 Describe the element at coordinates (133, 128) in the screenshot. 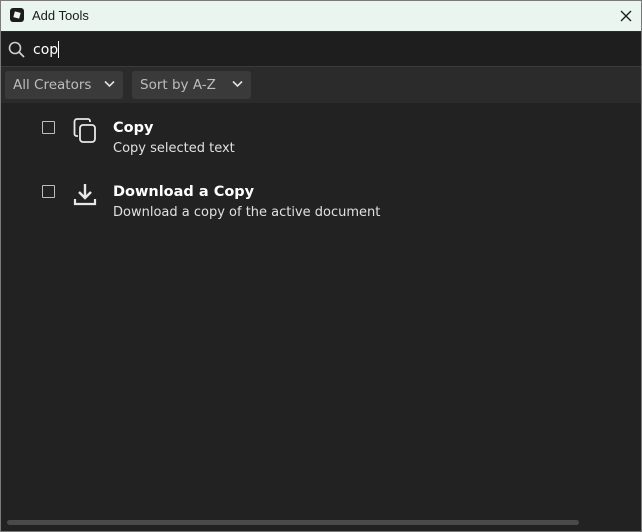

I see `tool-name: Copy` at that location.